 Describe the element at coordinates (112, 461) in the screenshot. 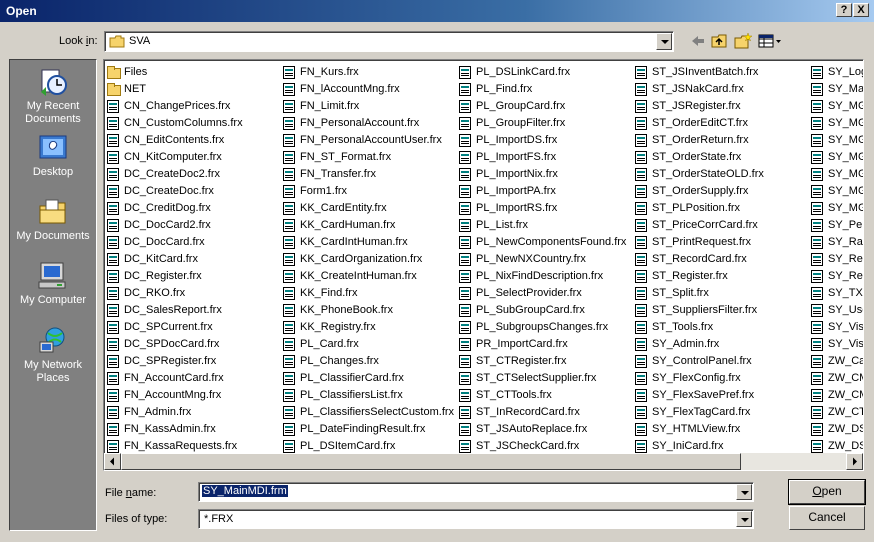

I see `scroll-left-button` at that location.